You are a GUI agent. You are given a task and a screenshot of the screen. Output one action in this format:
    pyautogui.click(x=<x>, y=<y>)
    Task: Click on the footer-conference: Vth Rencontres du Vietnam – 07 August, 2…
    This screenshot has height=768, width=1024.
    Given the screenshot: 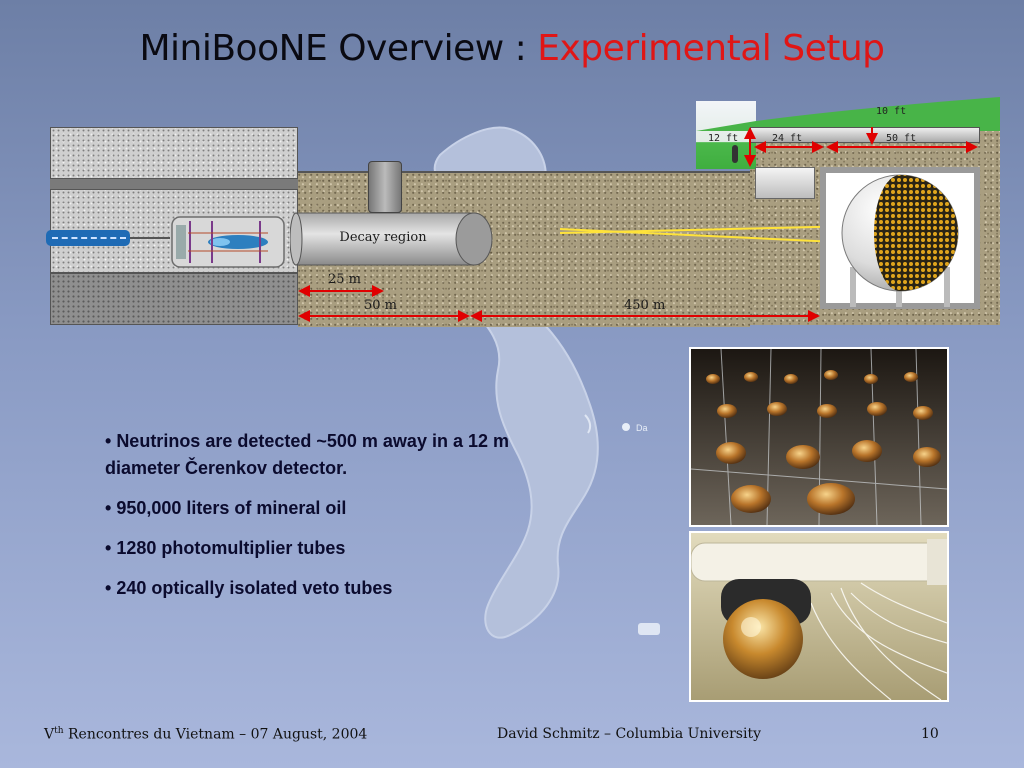 What is the action you would take?
    pyautogui.click(x=205, y=734)
    